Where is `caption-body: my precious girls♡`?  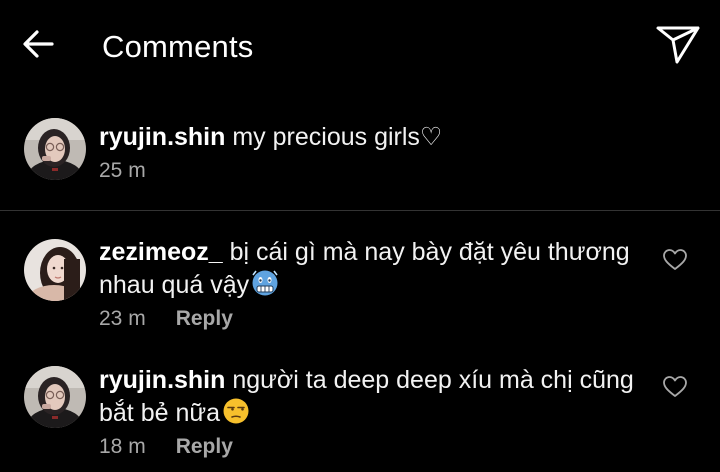 caption-body: my precious girls♡ is located at coordinates (337, 137).